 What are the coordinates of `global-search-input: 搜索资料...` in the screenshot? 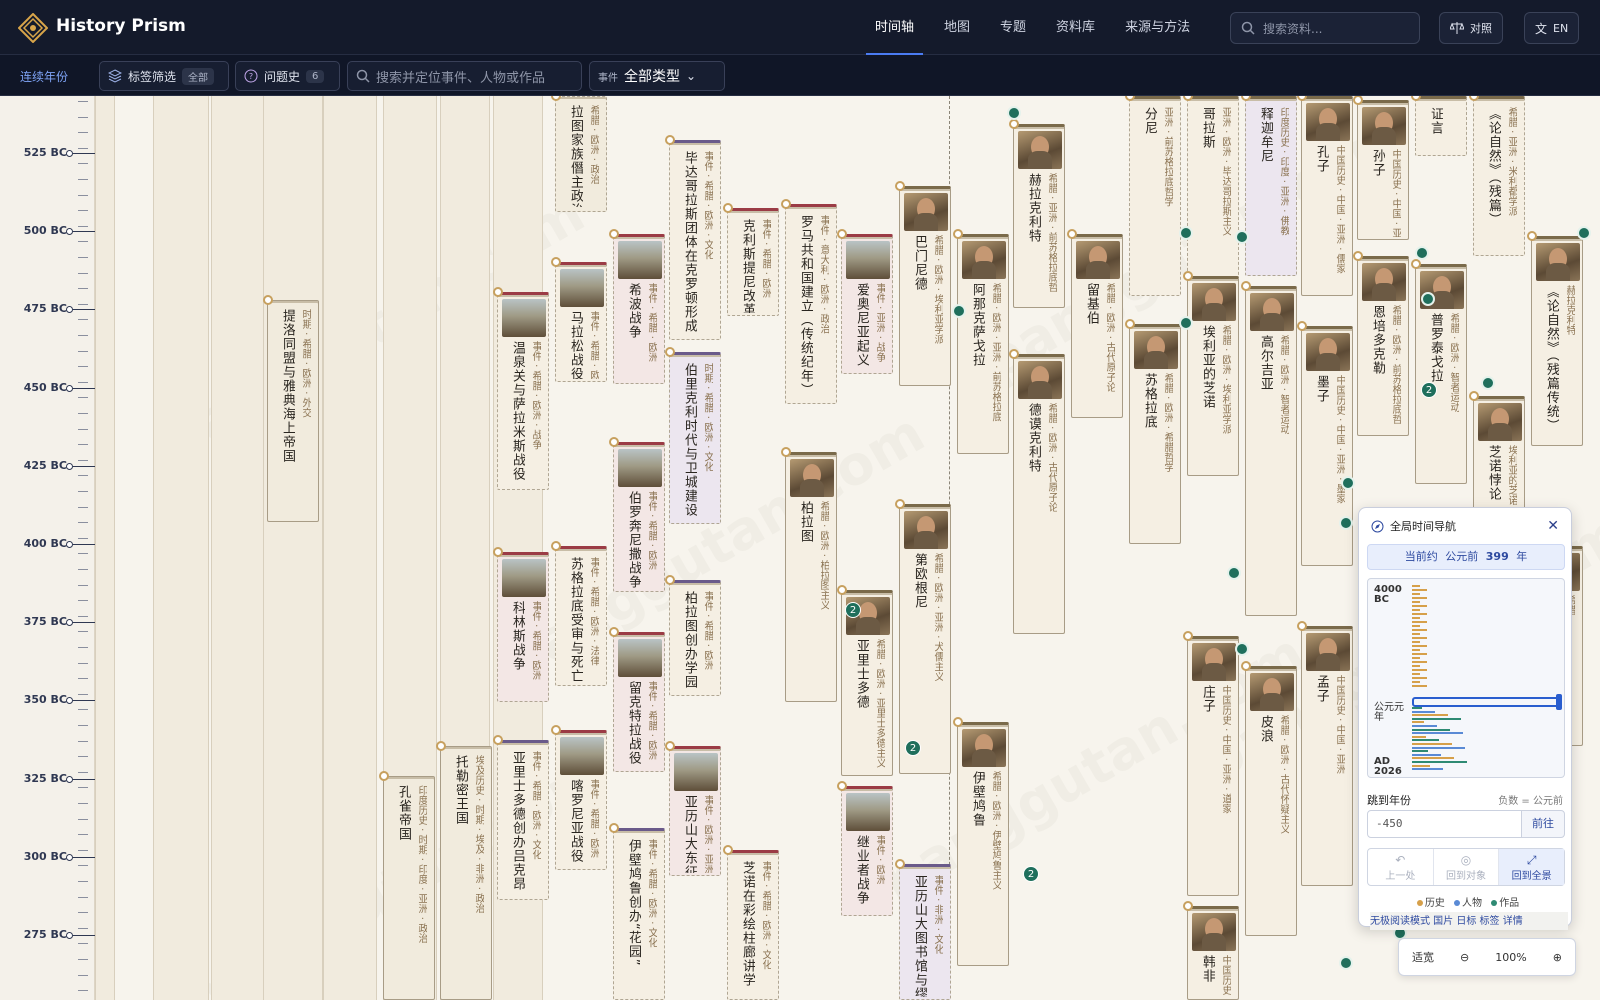 It's located at (1325, 28).